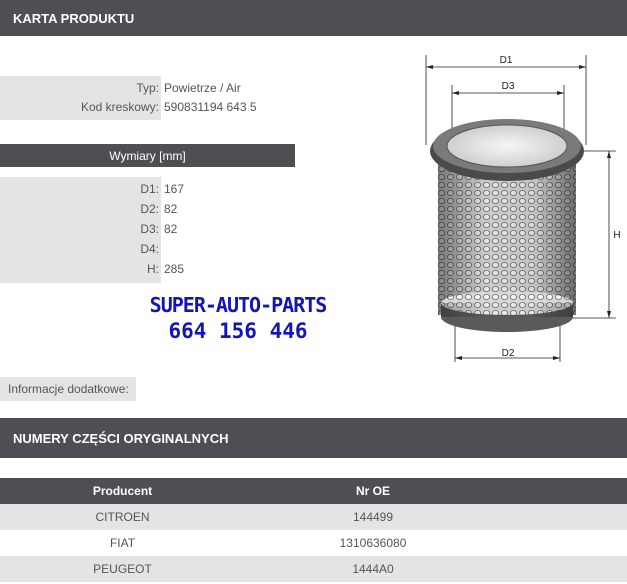  What do you see at coordinates (120, 88) in the screenshot?
I see `type-row: Typ: Powietrze / Air` at bounding box center [120, 88].